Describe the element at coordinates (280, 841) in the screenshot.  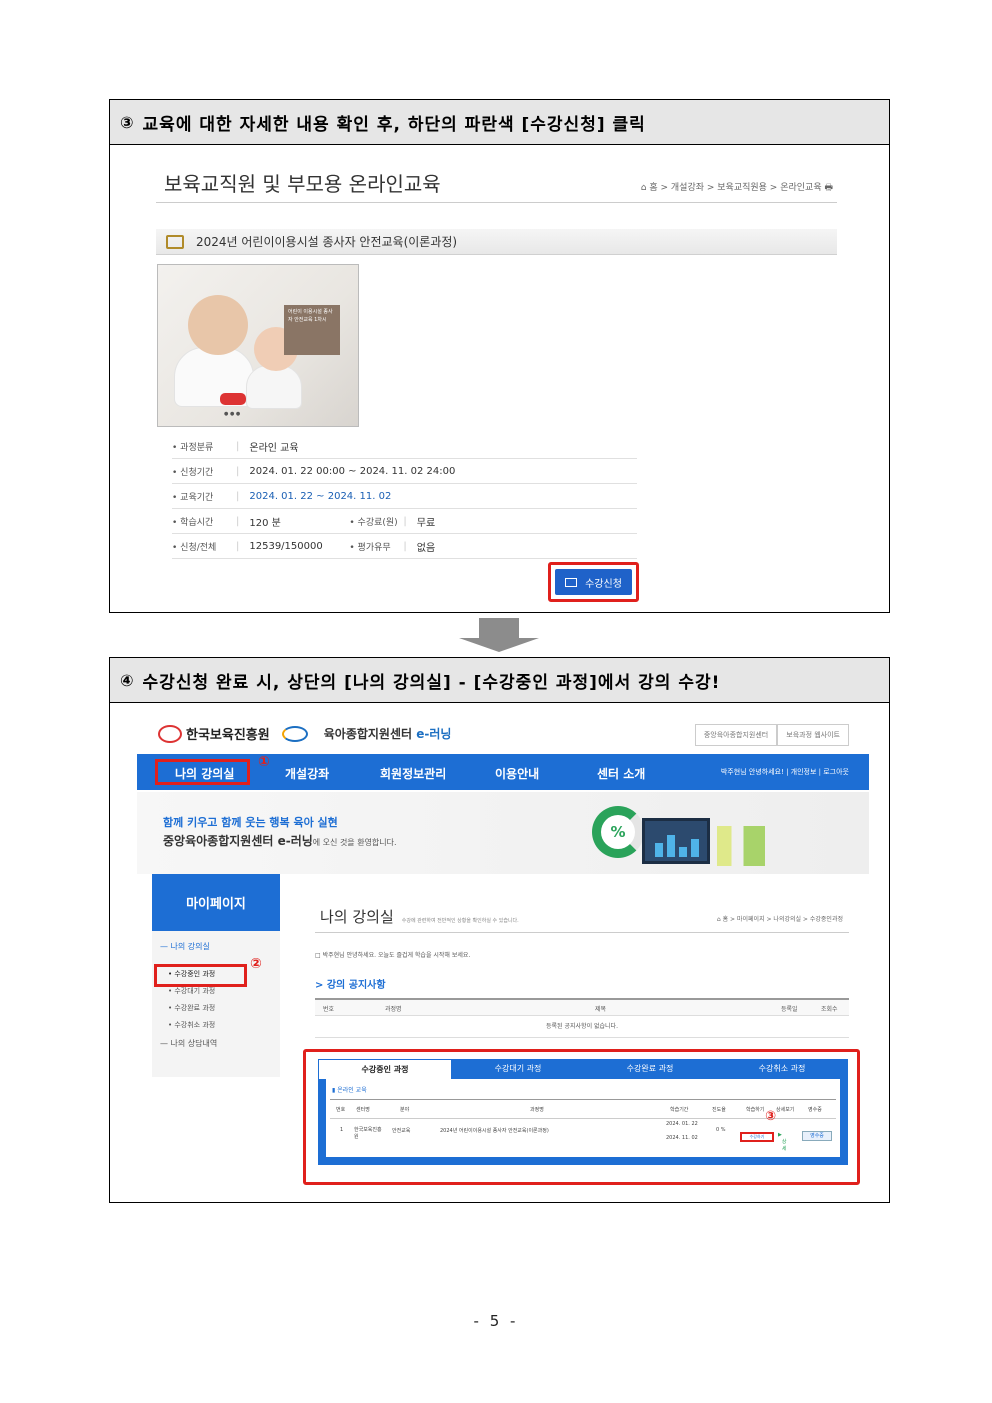
I see `banner-welcome: 중앙육아종합지원센터 e-러닝에 오신 것을 환영합니다.` at that location.